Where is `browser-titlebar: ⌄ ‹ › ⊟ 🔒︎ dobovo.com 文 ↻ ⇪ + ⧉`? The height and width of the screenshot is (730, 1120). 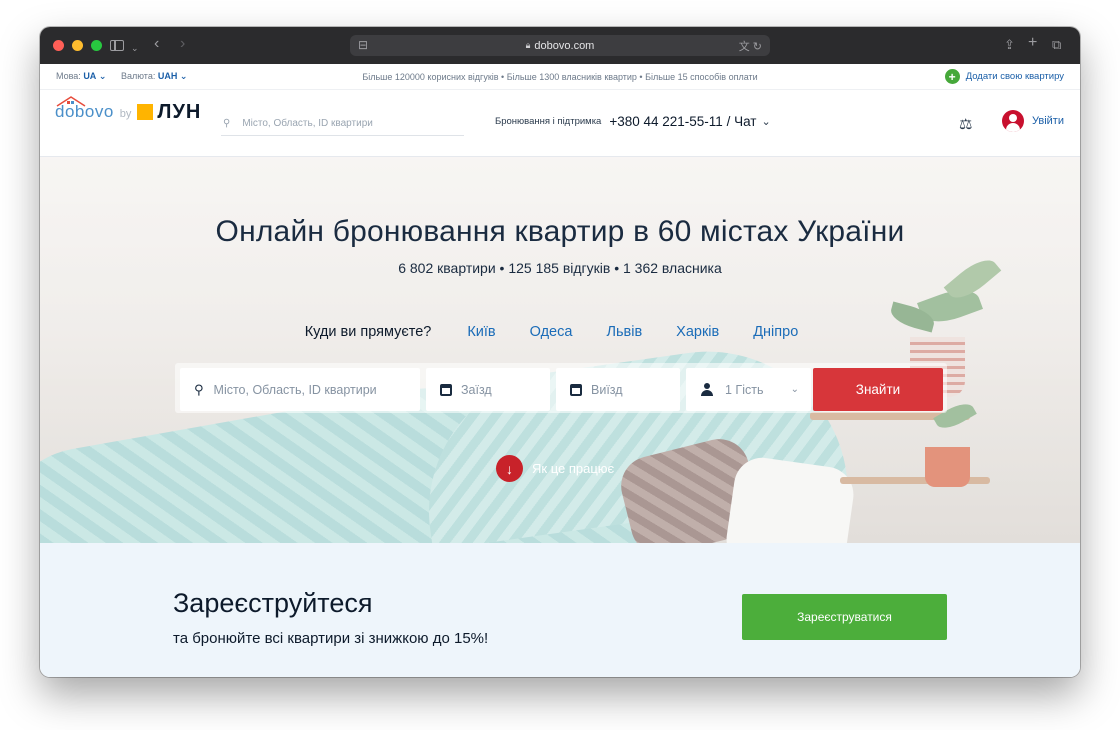
browser-titlebar: ⌄ ‹ › ⊟ 🔒︎ dobovo.com 文 ↻ ⇪ + ⧉ is located at coordinates (560, 45).